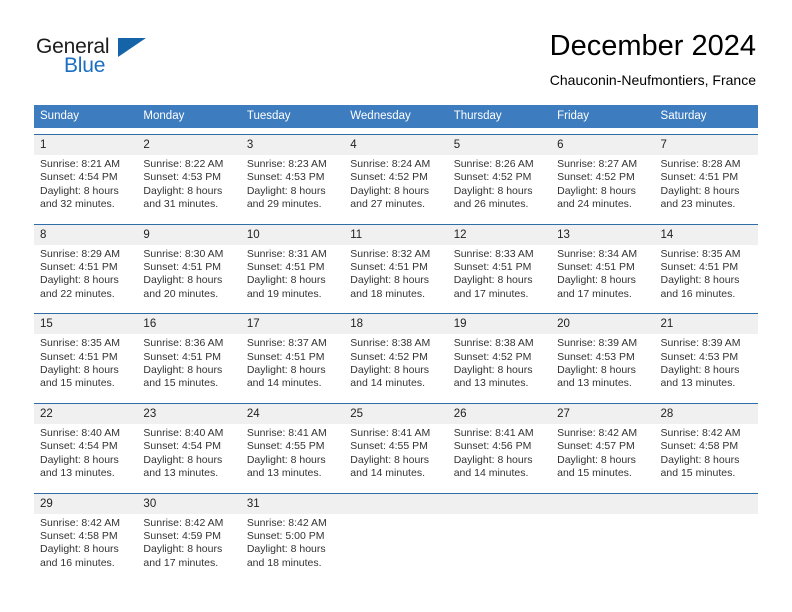 The height and width of the screenshot is (612, 792). What do you see at coordinates (292, 324) in the screenshot?
I see `day-number: 17` at bounding box center [292, 324].